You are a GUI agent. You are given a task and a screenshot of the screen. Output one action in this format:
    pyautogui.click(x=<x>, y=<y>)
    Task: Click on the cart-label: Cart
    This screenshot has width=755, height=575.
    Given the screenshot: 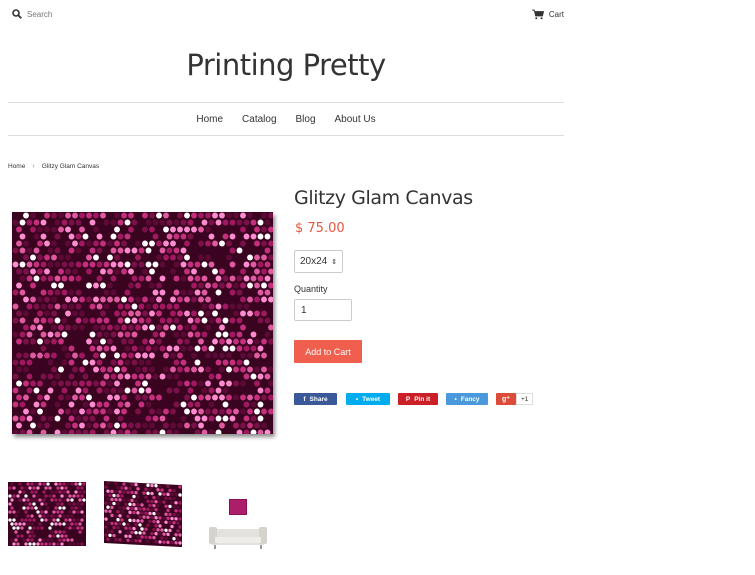 What is the action you would take?
    pyautogui.click(x=556, y=14)
    